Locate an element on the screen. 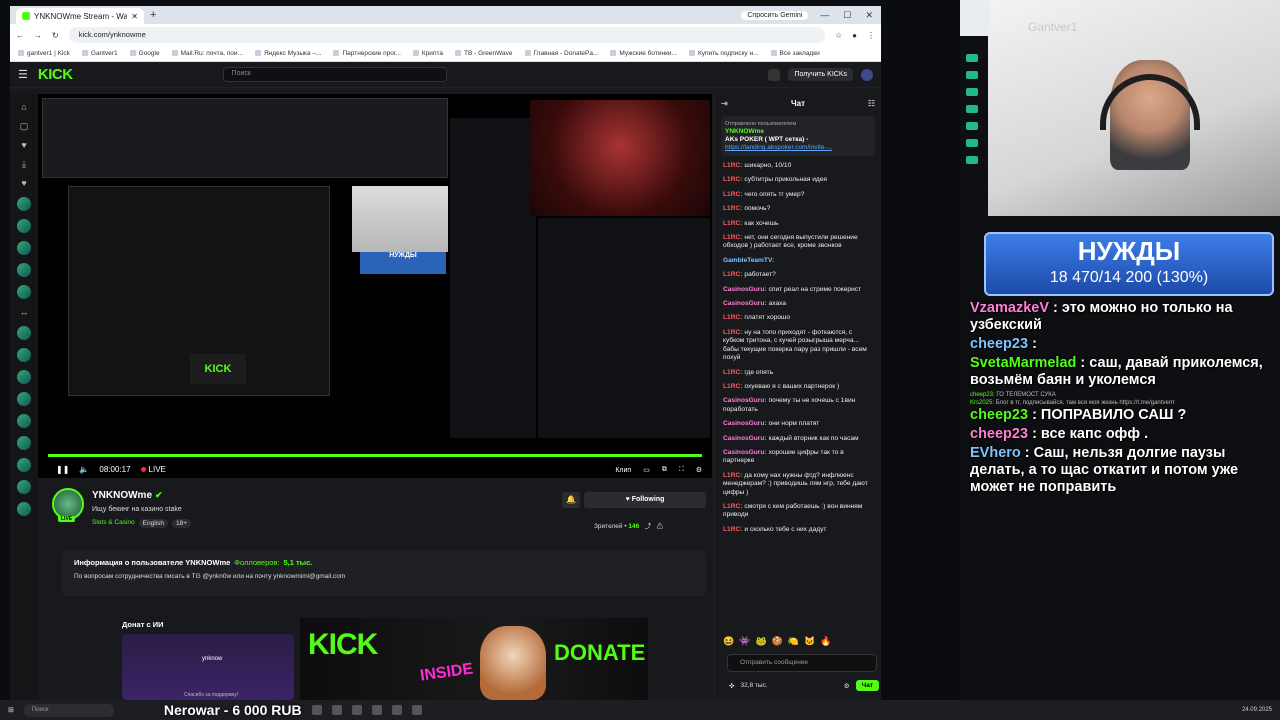 The image size is (1280, 720). following-icon: ♥ is located at coordinates (24, 145).